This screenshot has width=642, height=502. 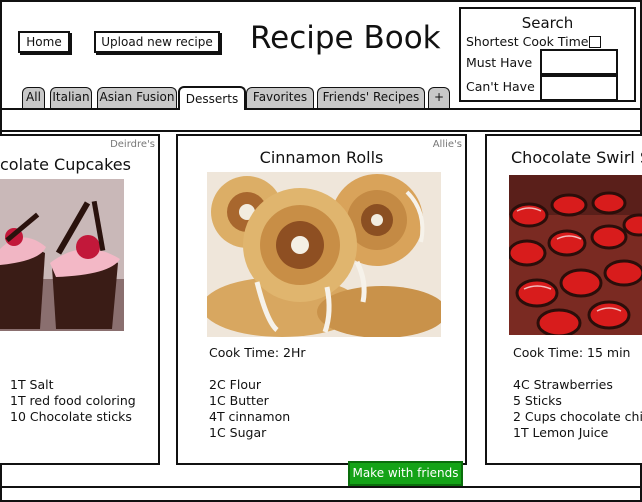 I want to click on cant-have-label: Can't Have, so click(x=500, y=86).